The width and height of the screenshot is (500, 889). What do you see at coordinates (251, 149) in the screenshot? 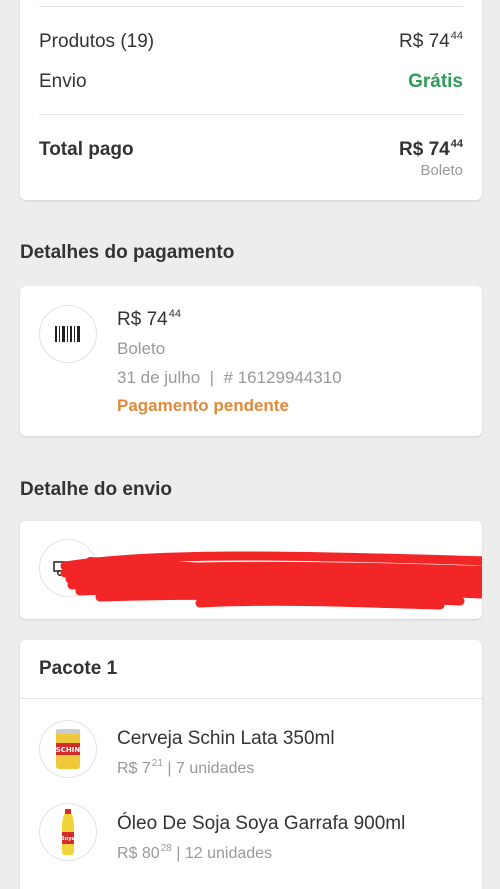
I see `total-row: Total pago R$ 7444` at bounding box center [251, 149].